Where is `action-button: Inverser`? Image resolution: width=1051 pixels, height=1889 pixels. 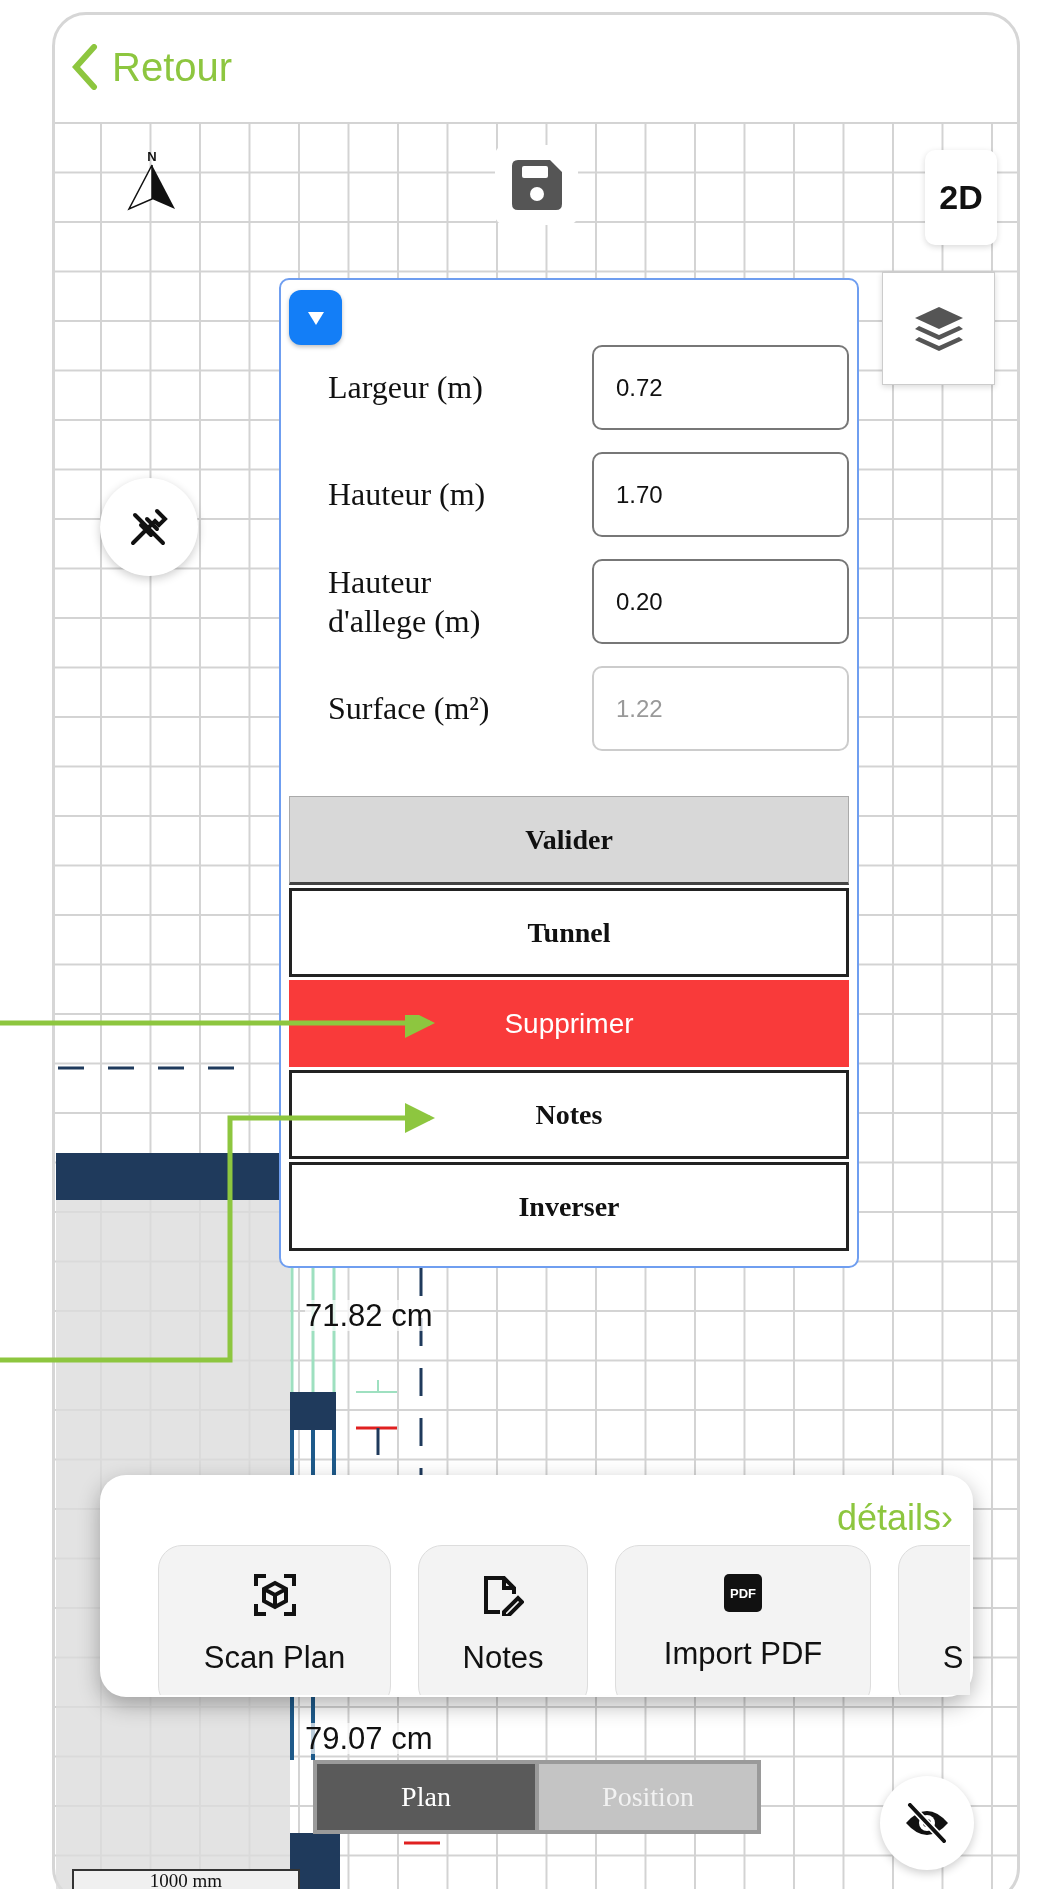 action-button: Inverser is located at coordinates (569, 1206).